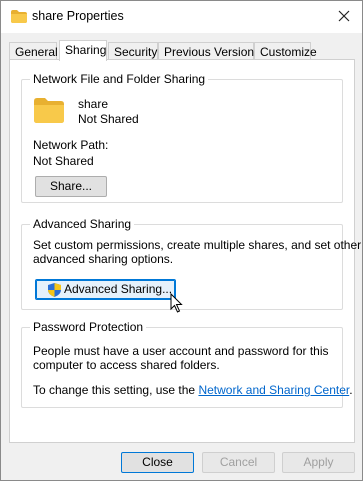 This screenshot has width=363, height=481. I want to click on network-sharing-legend: Network File and Folder Sharing, so click(119, 79).